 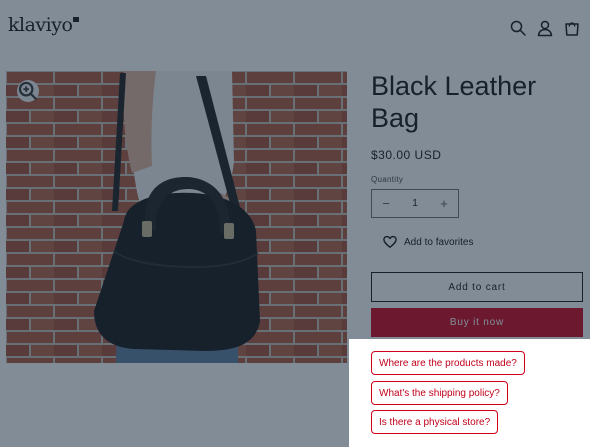 What do you see at coordinates (76, 19) in the screenshot?
I see `logo-flag-icon` at bounding box center [76, 19].